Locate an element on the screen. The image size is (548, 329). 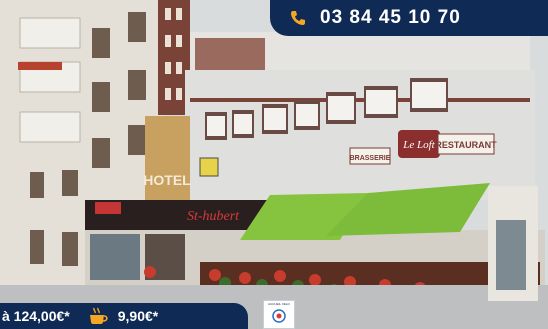
brasserie-sign: BRASSERIE is located at coordinates (370, 158).